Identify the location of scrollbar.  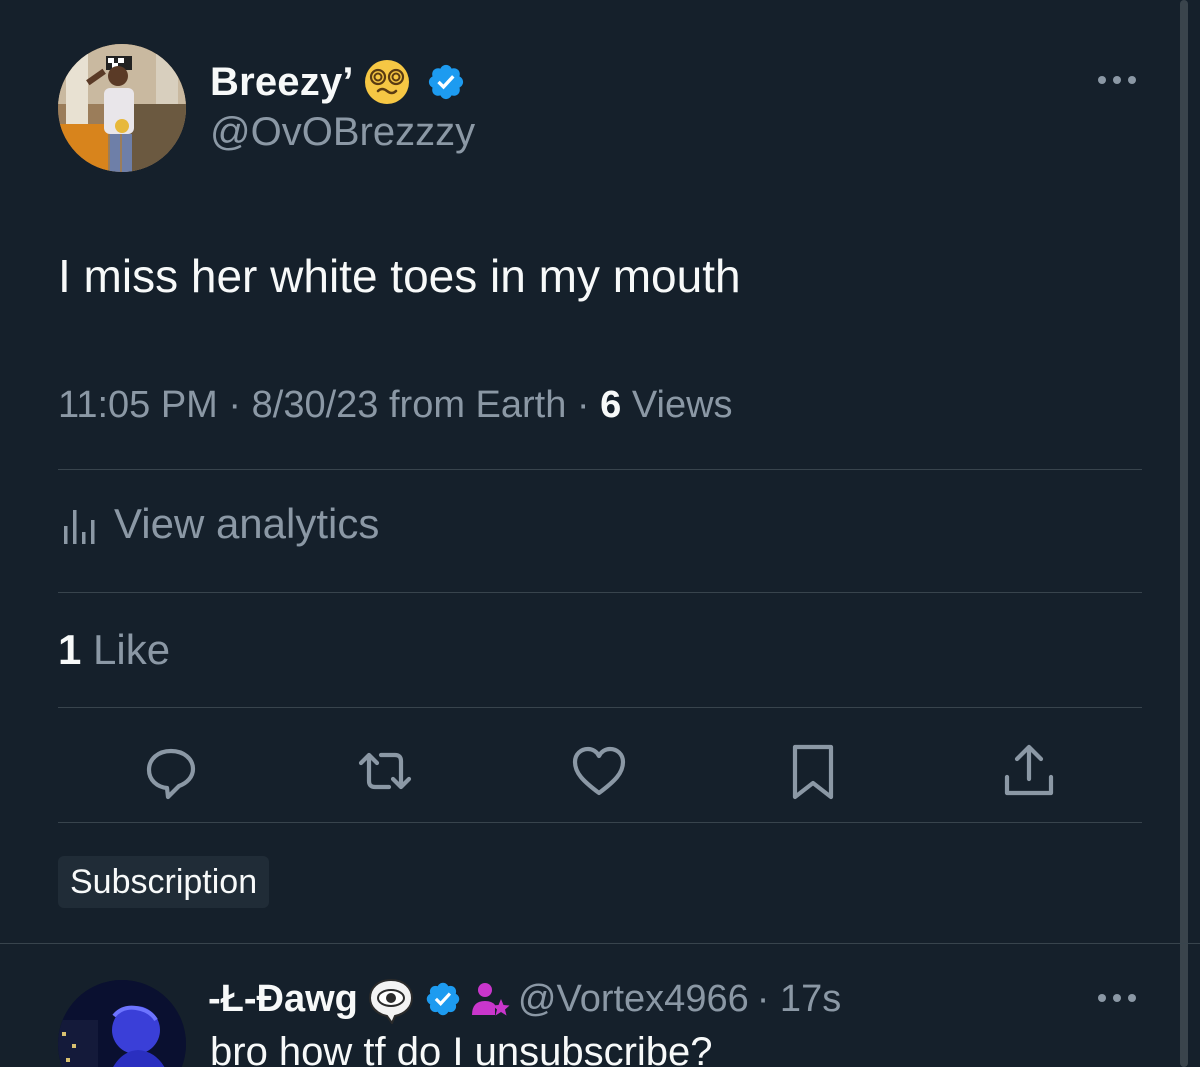
(1184, 533).